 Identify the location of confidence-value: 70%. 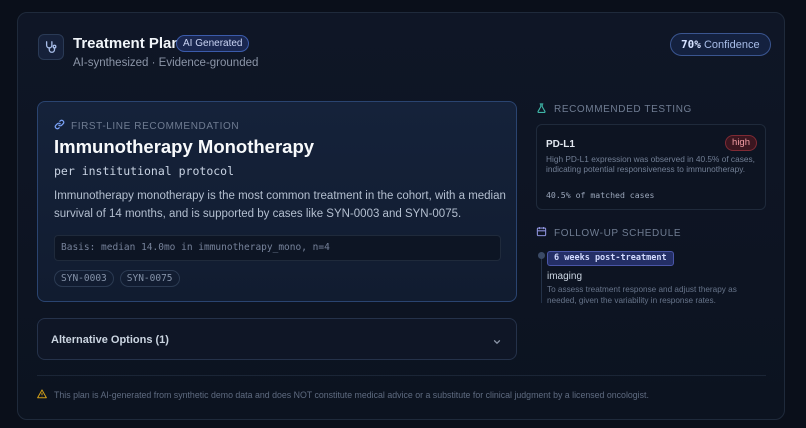
(691, 44).